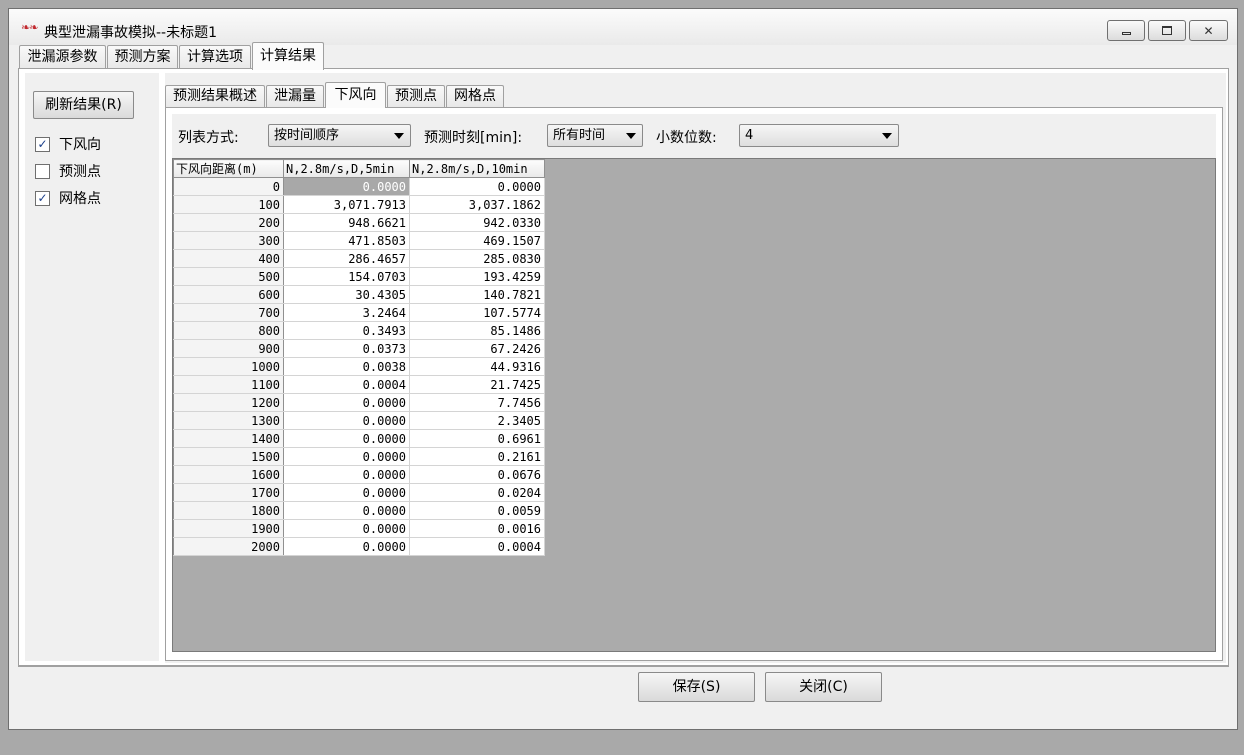 The image size is (1244, 755). I want to click on row-header-cell: 100, so click(228, 204).